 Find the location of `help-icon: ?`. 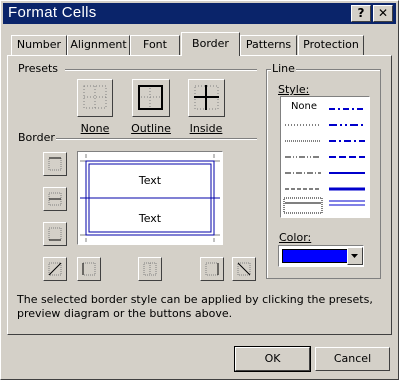

help-icon: ? is located at coordinates (361, 13).